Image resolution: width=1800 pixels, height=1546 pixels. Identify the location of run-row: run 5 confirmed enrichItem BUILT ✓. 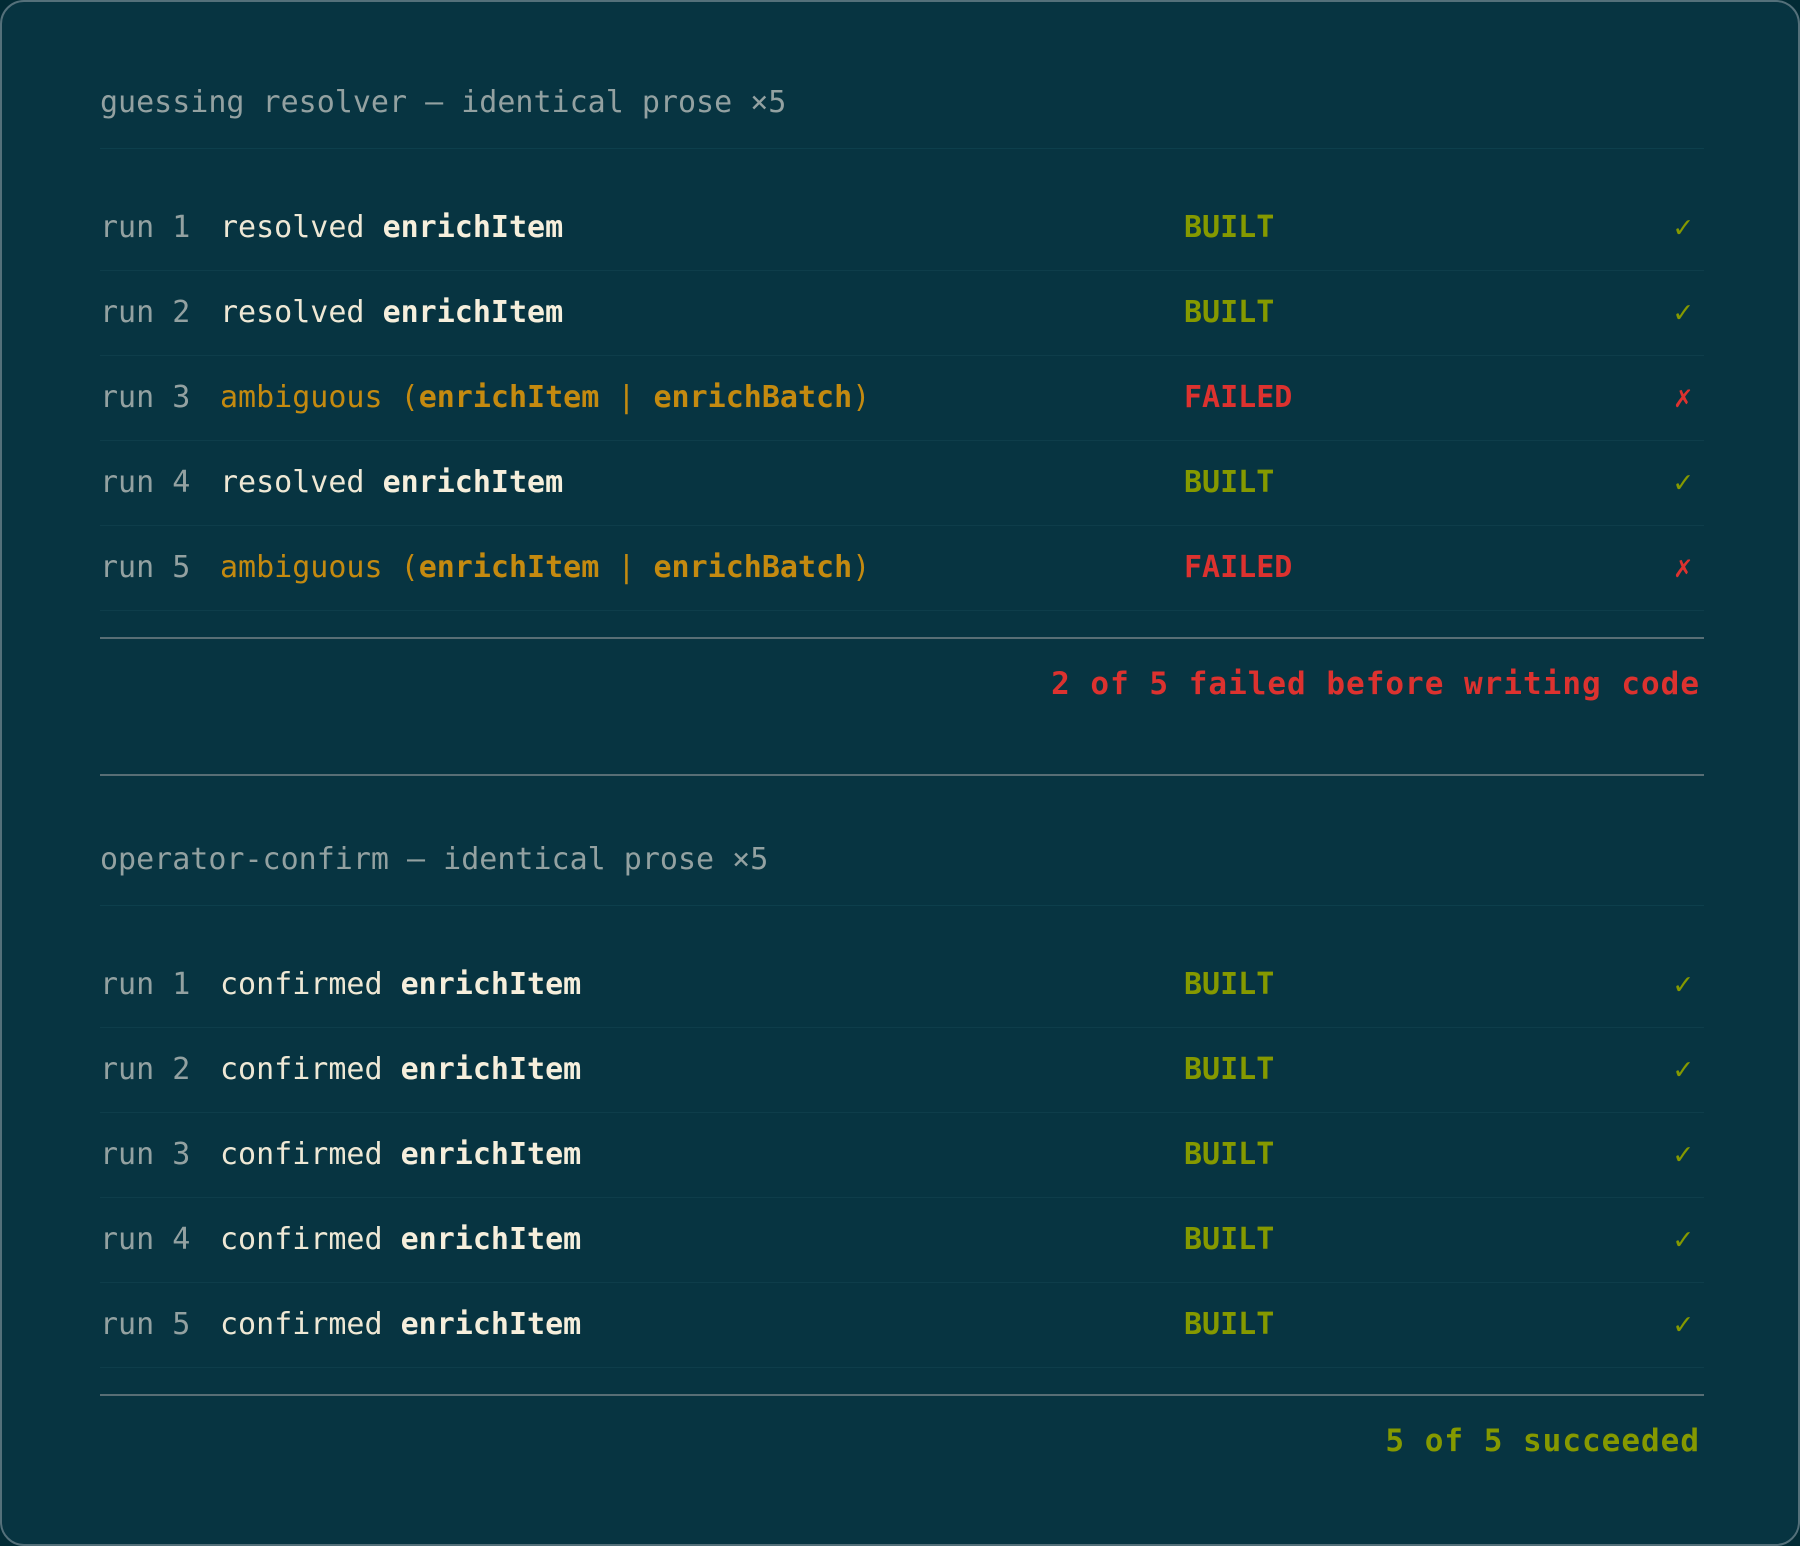
(902, 1325).